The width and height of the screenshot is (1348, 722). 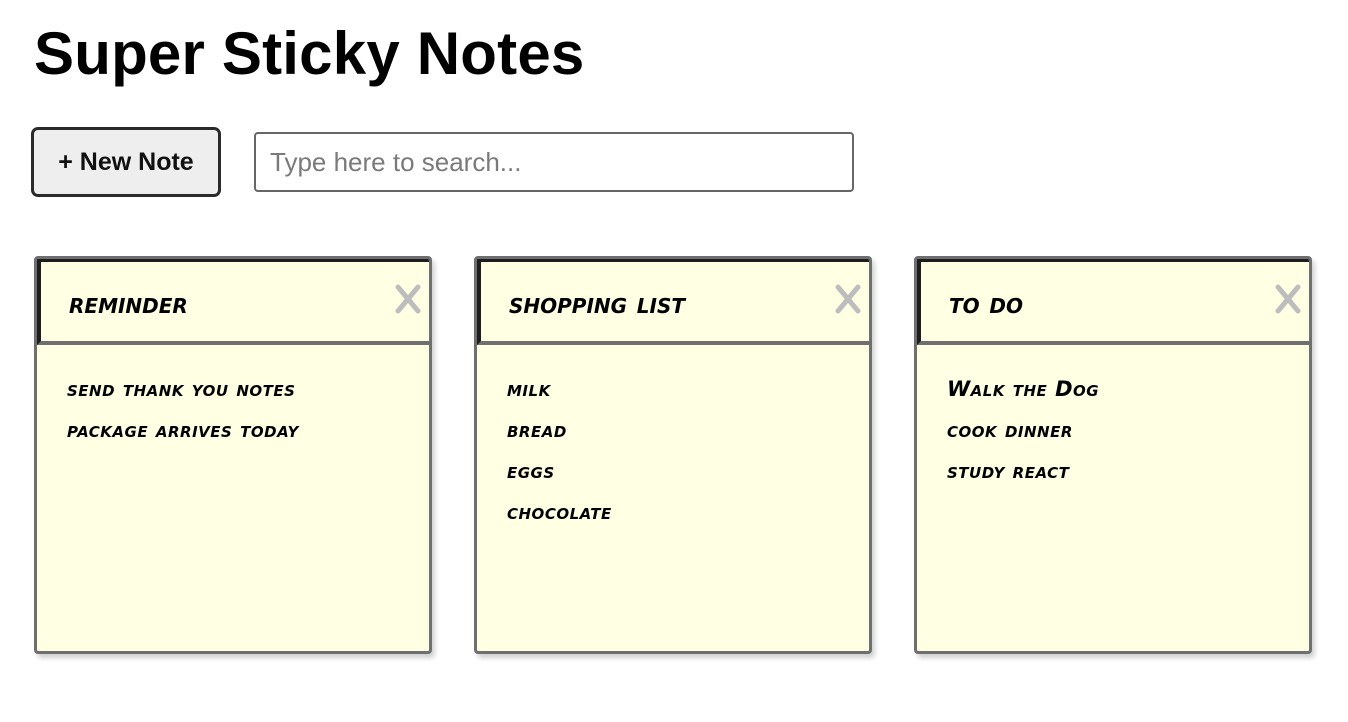 I want to click on note-line: chocolate, so click(x=559, y=512).